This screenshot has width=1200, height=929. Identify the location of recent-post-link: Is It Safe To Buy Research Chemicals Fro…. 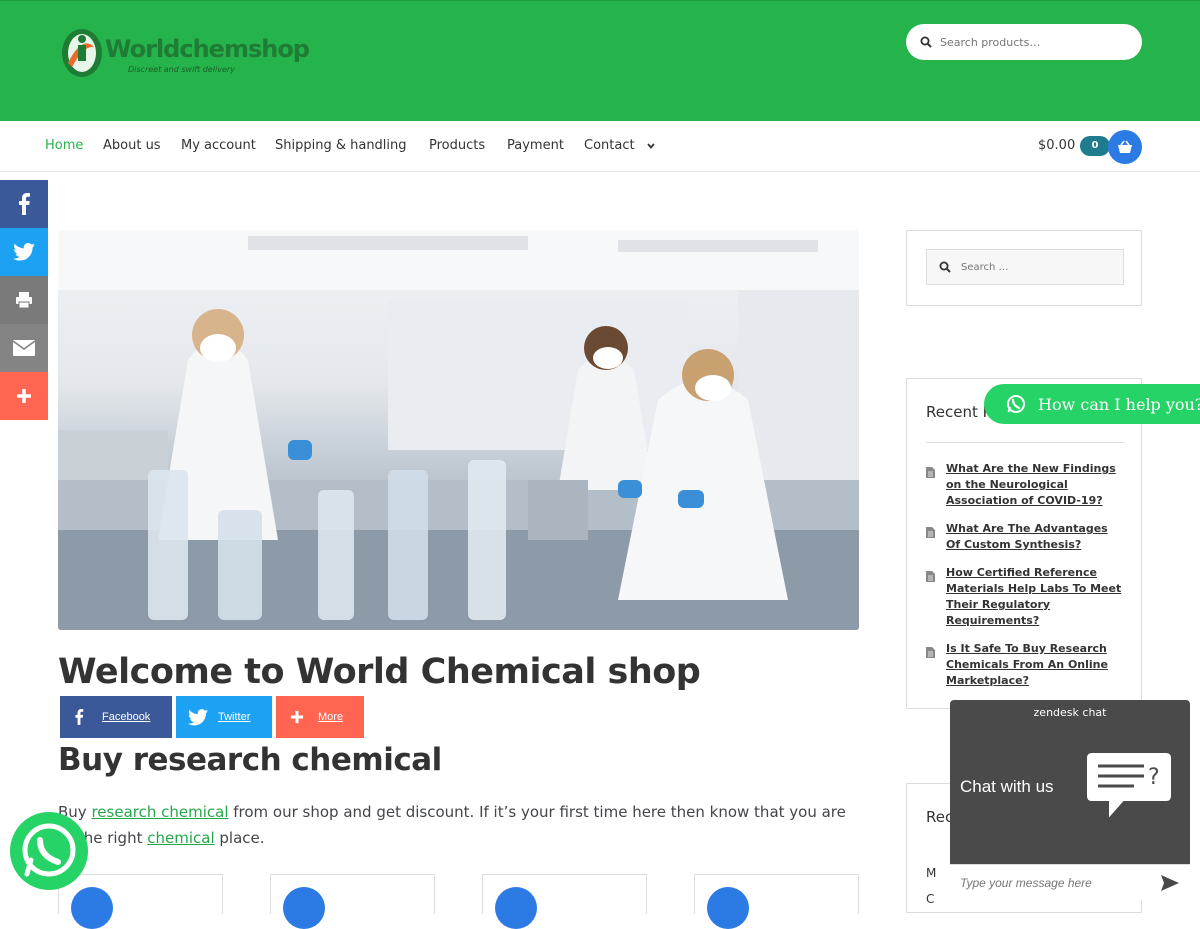
(1035, 665).